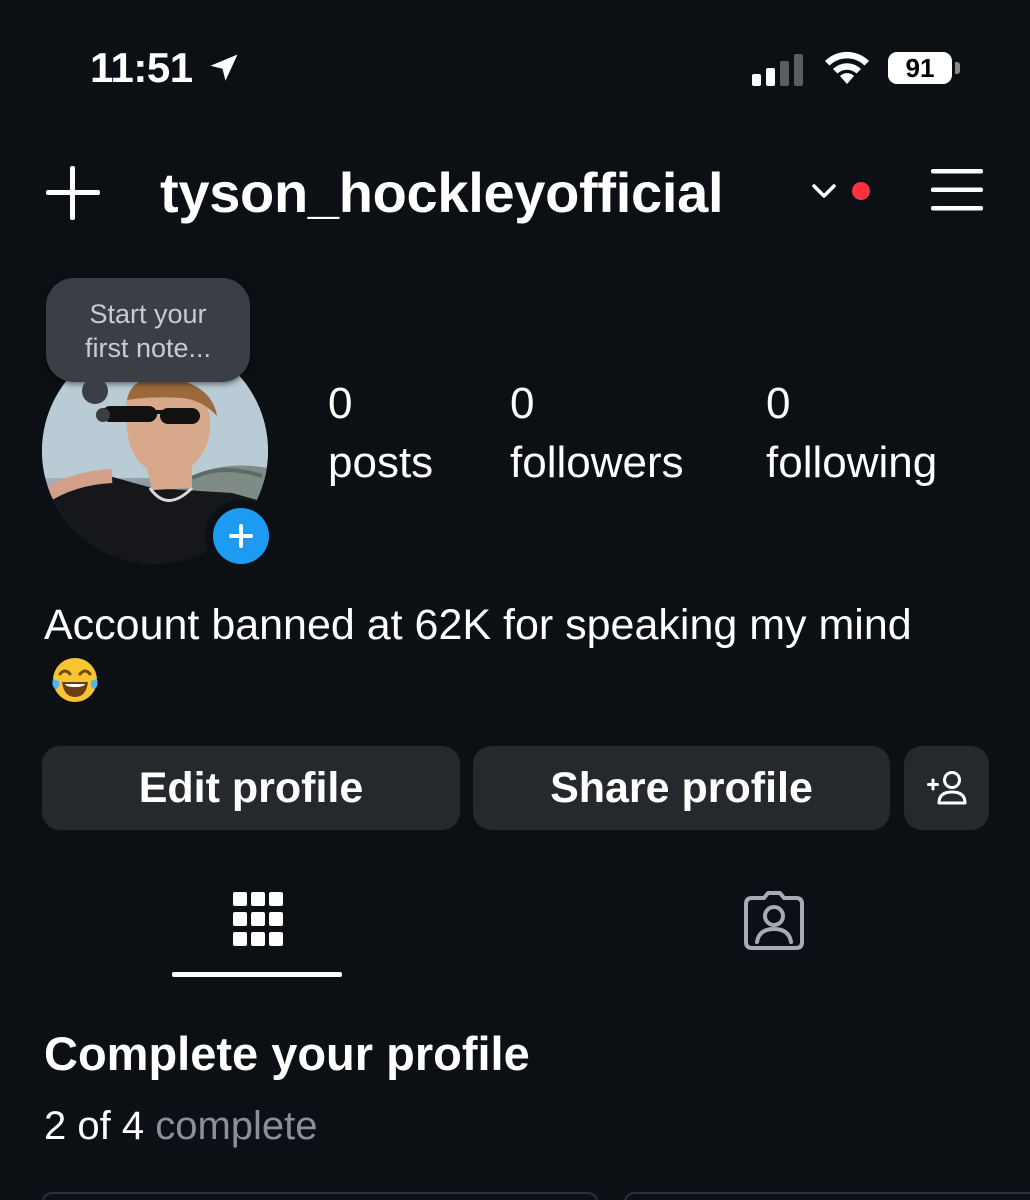  Describe the element at coordinates (257, 974) in the screenshot. I see `active-tab-indicator` at that location.